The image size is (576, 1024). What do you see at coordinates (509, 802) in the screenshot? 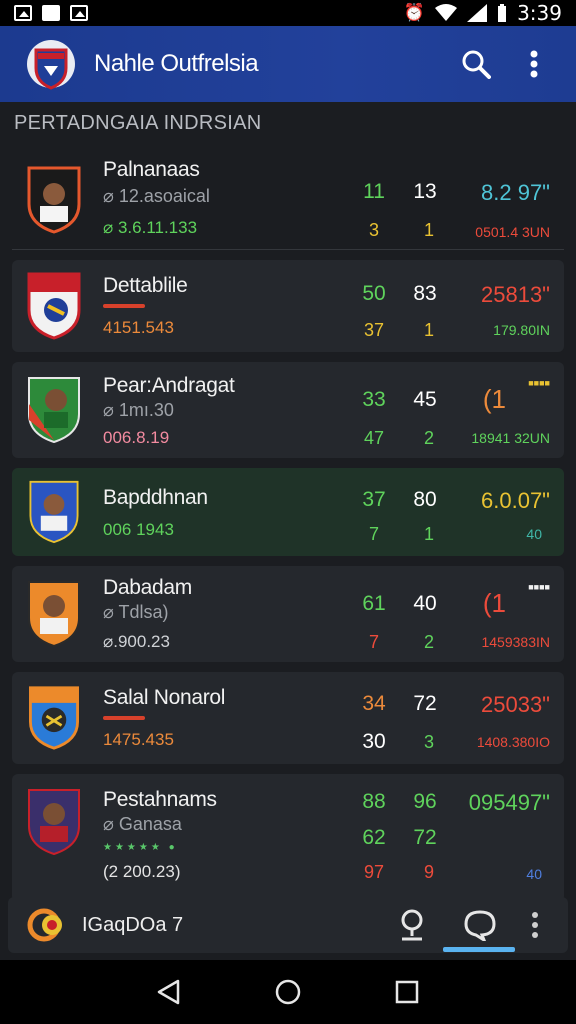
I see `team-value: 095497"` at bounding box center [509, 802].